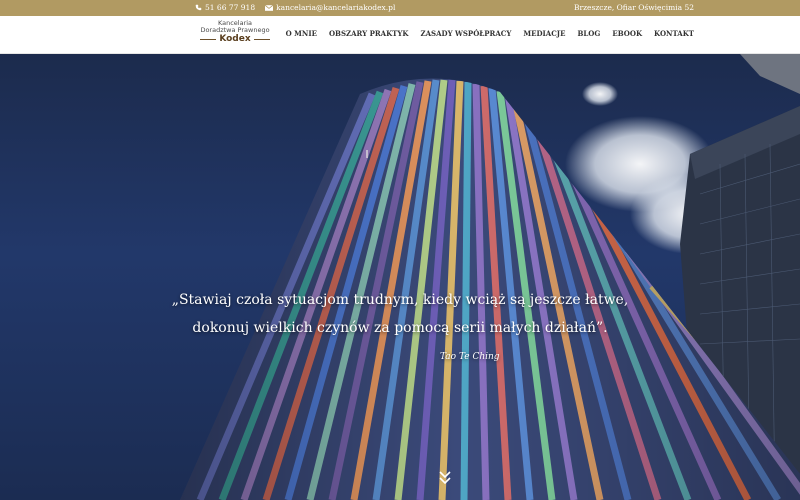 This screenshot has width=800, height=500. What do you see at coordinates (544, 33) in the screenshot?
I see `nav-item-mediacje: MEDIACJE` at bounding box center [544, 33].